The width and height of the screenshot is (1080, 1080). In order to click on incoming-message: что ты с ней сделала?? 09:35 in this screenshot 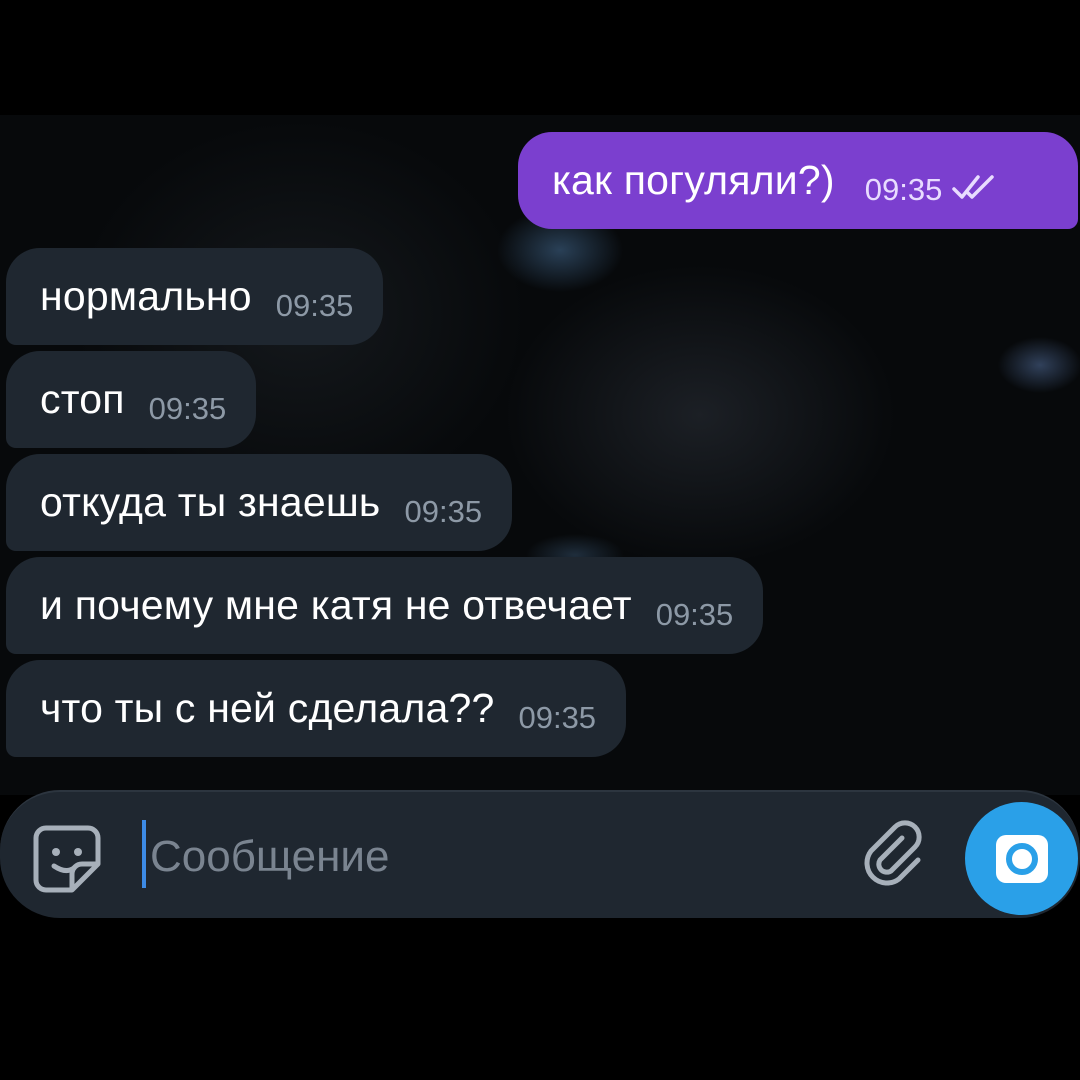, I will do `click(316, 708)`.